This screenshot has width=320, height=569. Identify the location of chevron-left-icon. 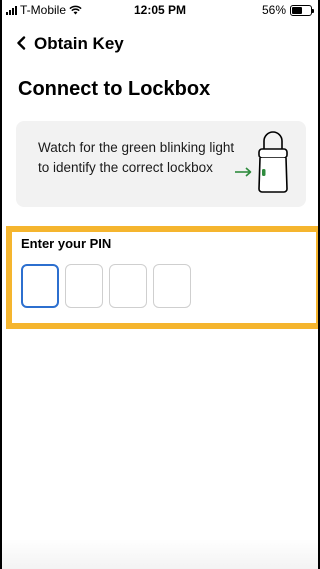
(21, 43).